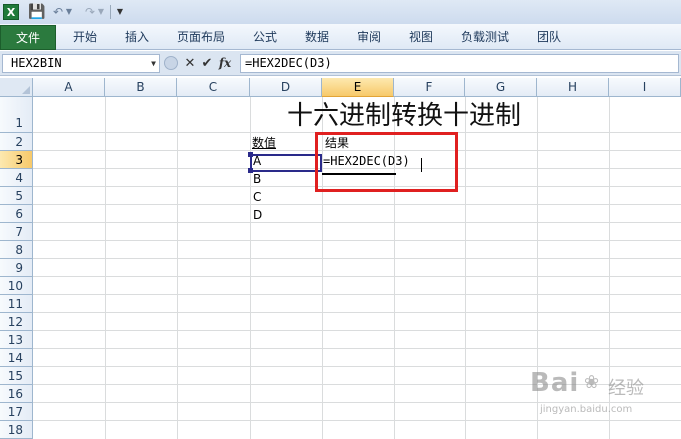 The width and height of the screenshot is (681, 439). Describe the element at coordinates (573, 87) in the screenshot. I see `column-header-h: H` at that location.